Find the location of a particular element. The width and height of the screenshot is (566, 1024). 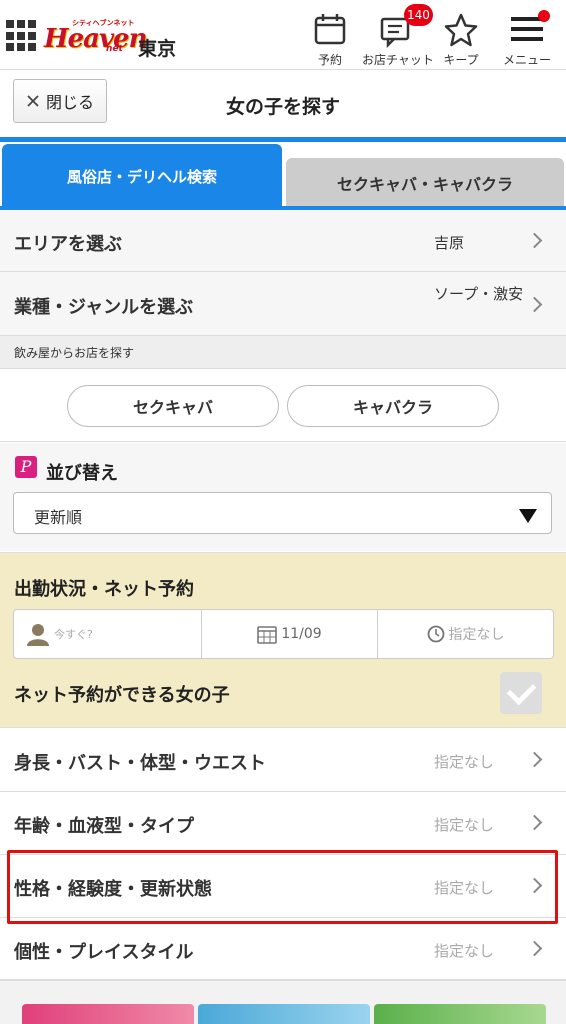

area-value: 吉原 is located at coordinates (449, 243).